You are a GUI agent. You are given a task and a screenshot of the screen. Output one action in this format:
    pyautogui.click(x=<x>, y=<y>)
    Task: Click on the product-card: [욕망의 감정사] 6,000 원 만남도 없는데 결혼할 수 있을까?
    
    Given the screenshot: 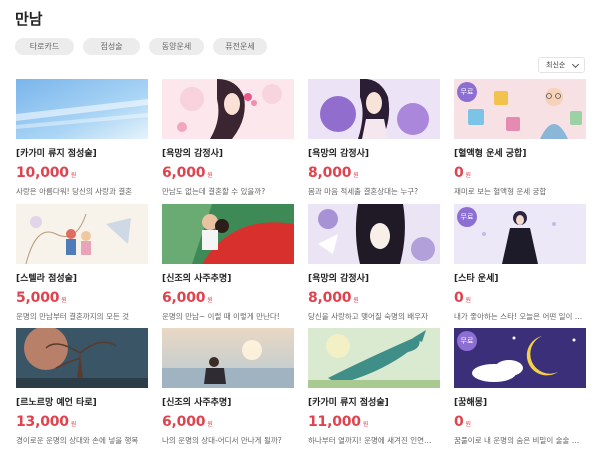 What is the action you would take?
    pyautogui.click(x=228, y=138)
    